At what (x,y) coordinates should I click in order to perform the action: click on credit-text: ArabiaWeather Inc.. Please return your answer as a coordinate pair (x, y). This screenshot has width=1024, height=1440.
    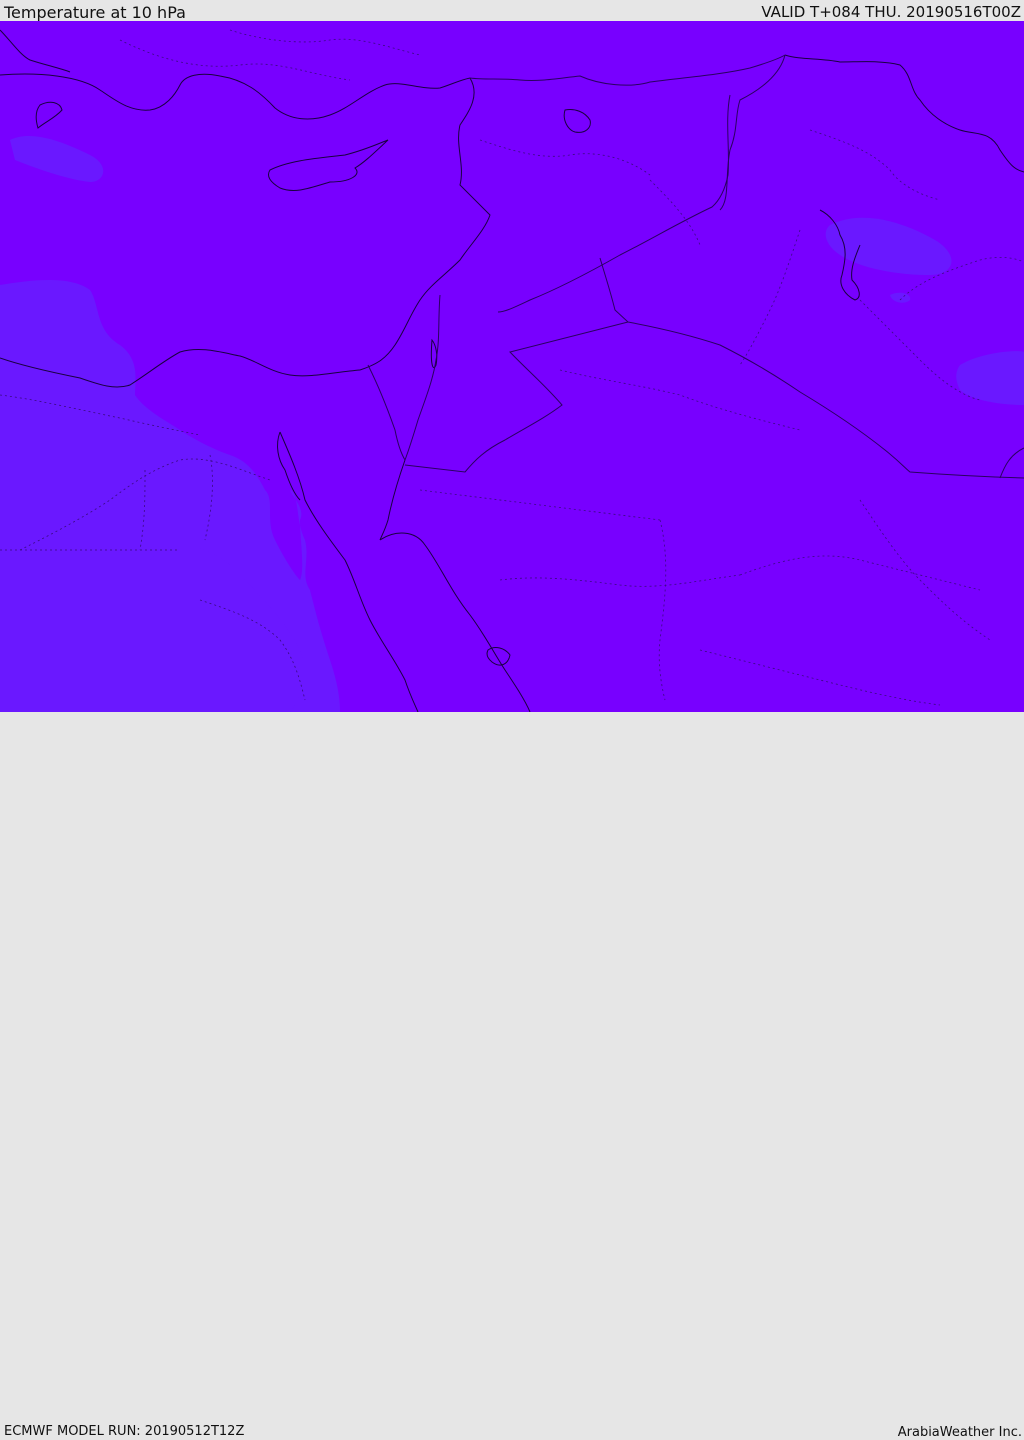
    Looking at the image, I should click on (959, 1432).